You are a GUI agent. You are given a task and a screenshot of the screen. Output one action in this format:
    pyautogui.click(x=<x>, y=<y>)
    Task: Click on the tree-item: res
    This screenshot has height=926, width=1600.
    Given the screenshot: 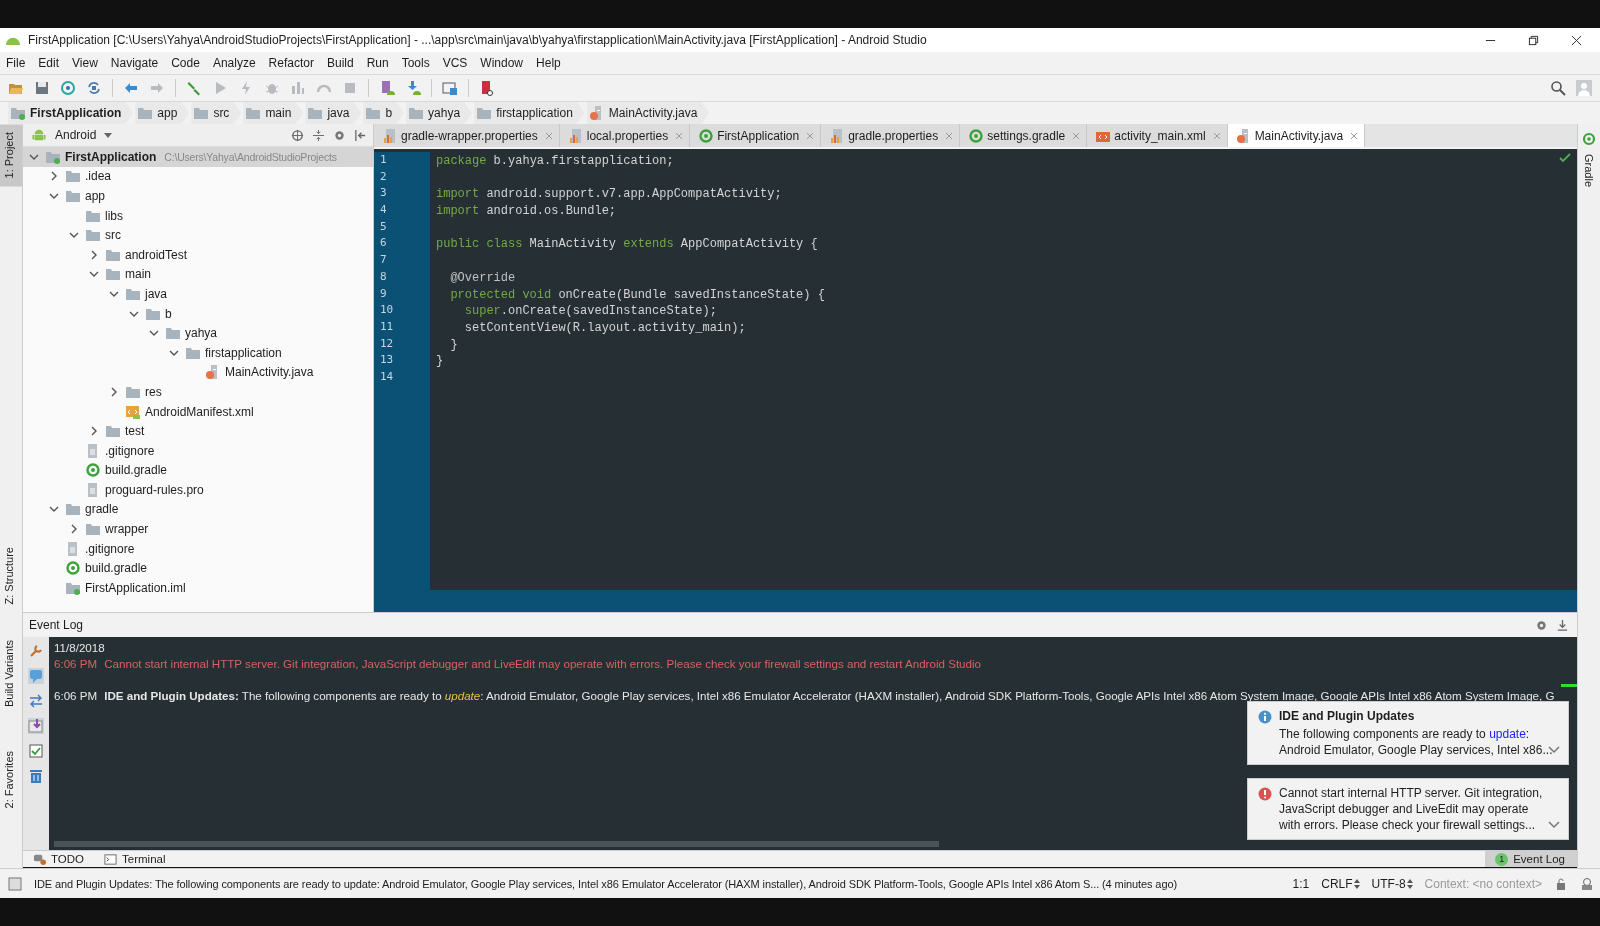 What is the action you would take?
    pyautogui.click(x=198, y=392)
    